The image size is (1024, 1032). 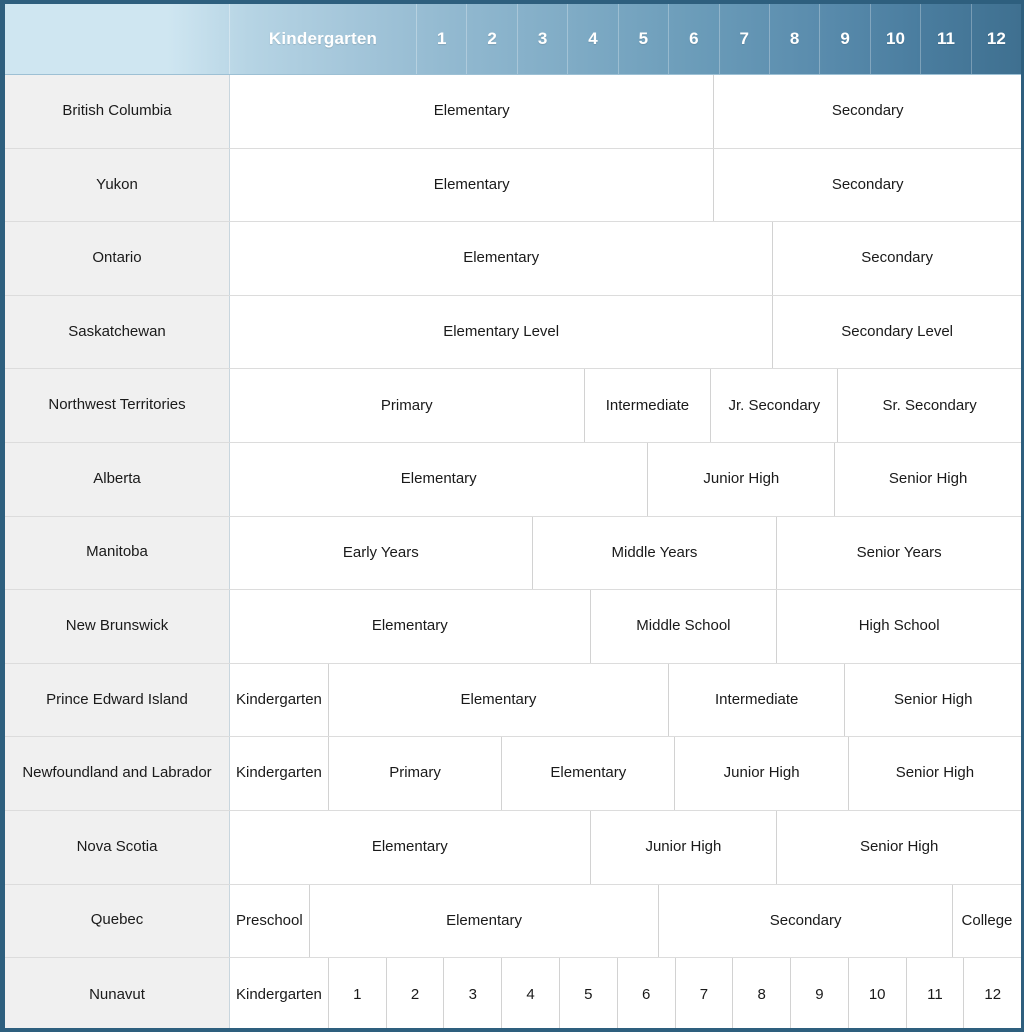 What do you see at coordinates (704, 993) in the screenshot?
I see `grade-span-cell: 7` at bounding box center [704, 993].